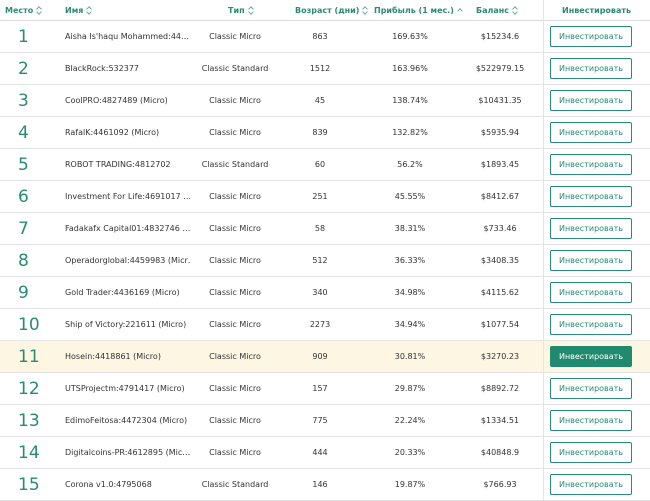 This screenshot has width=650, height=501. I want to click on header-age: Возраст (дни), so click(332, 10).